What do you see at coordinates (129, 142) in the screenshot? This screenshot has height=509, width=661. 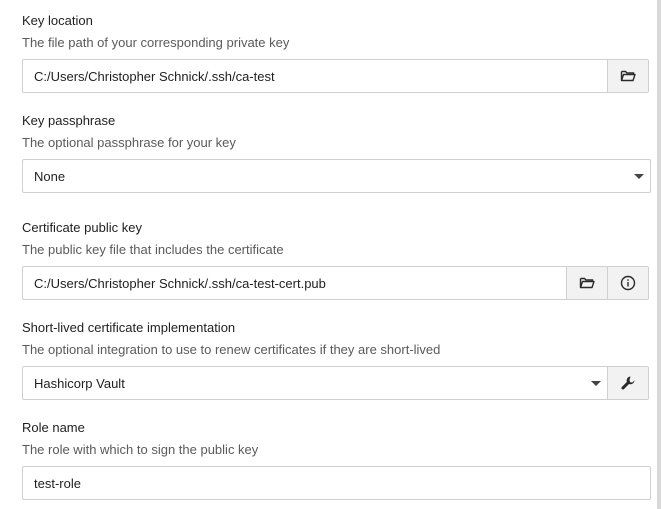 I see `key-passphrase-description: The optional passphrase for your key` at bounding box center [129, 142].